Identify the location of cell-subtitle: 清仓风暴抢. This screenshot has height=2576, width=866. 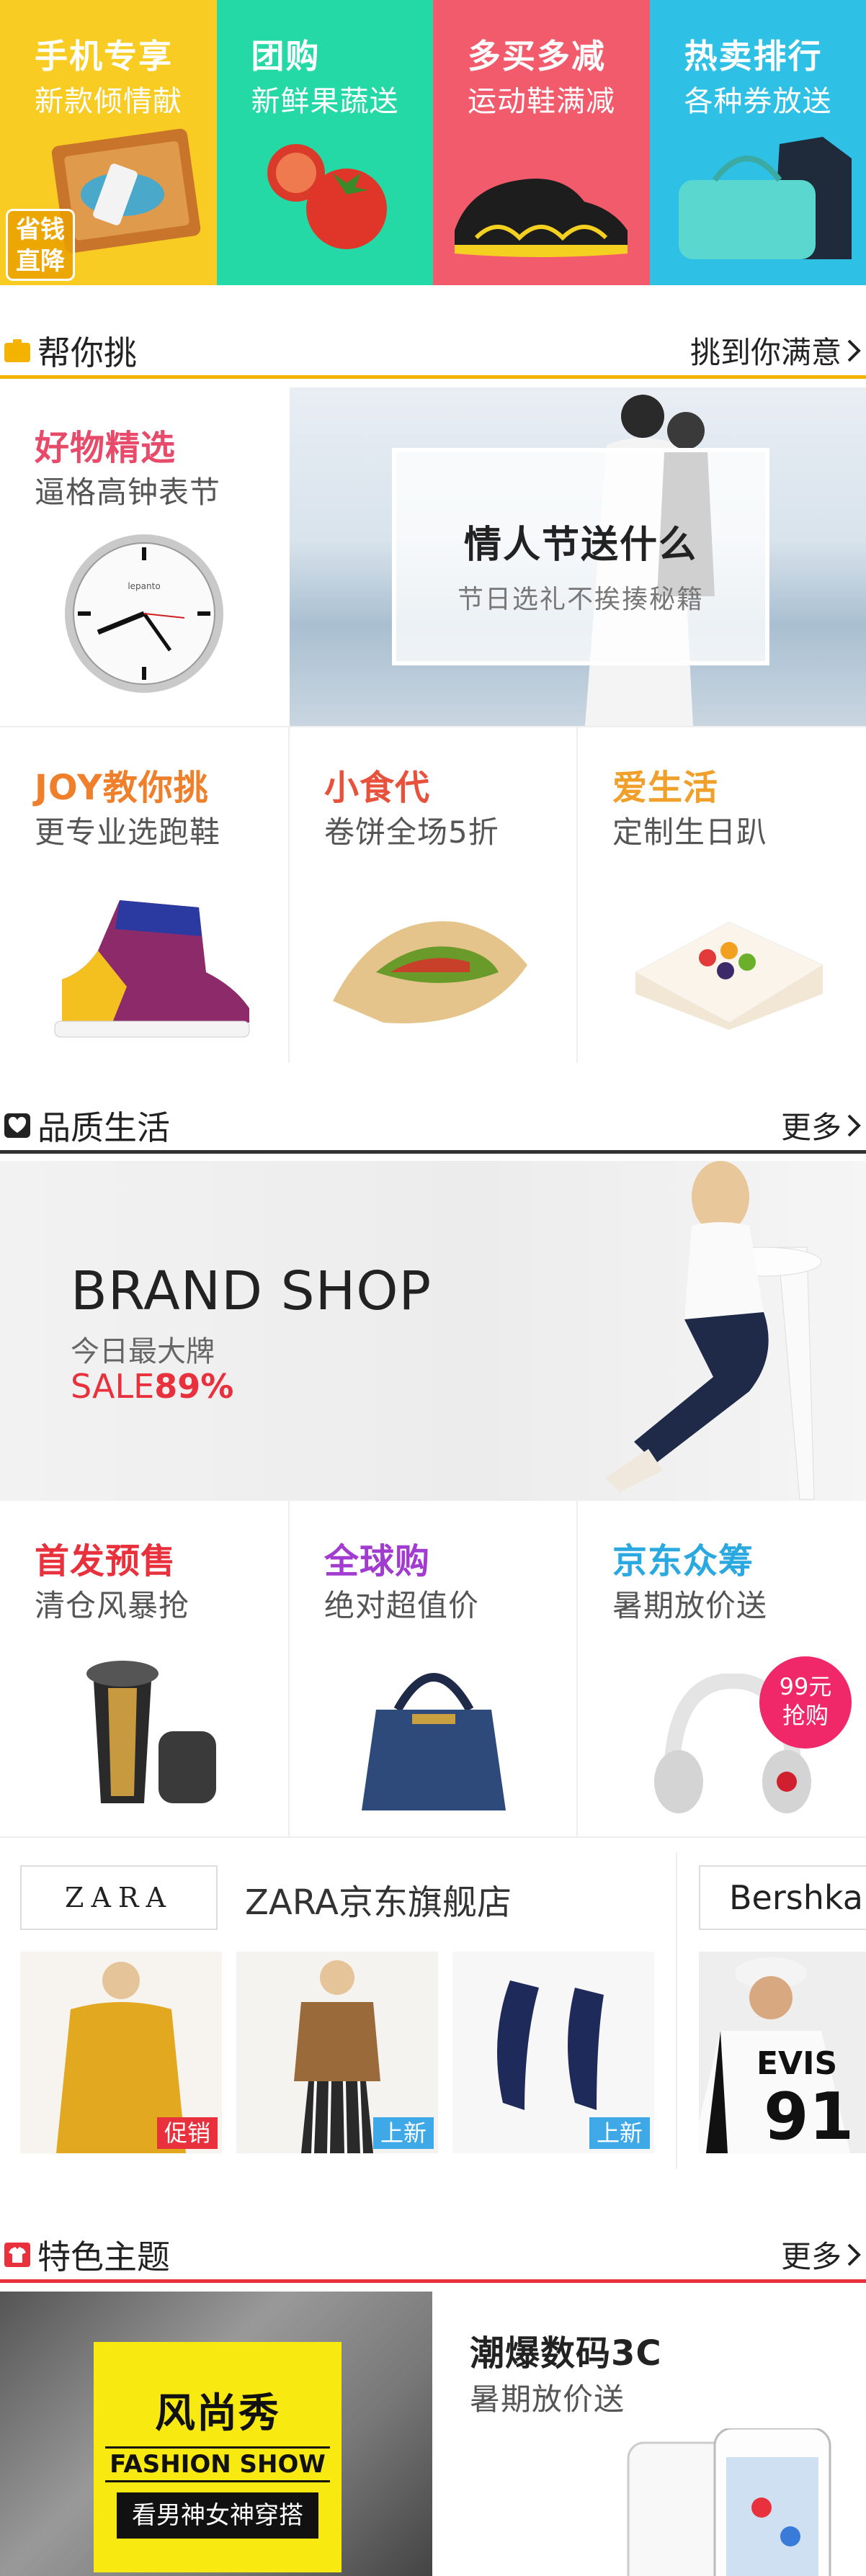
(113, 1605).